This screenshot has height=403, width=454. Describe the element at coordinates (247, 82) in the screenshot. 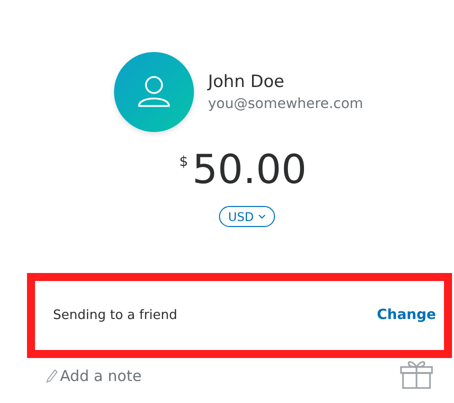

I see `recipient-name: John Doe` at that location.